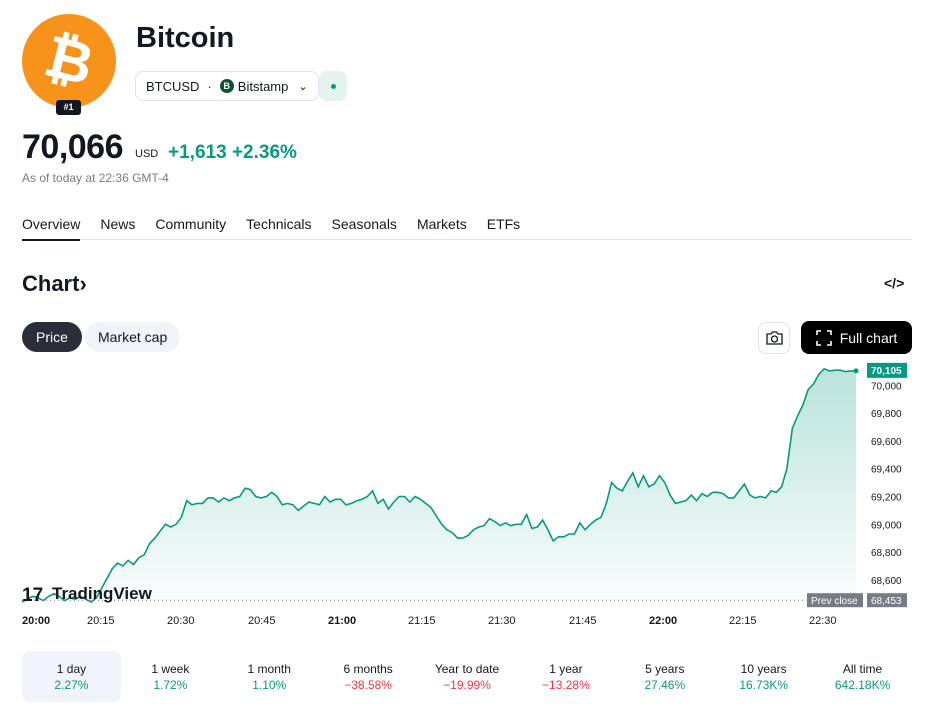 This screenshot has height=722, width=931. Describe the element at coordinates (102, 593) in the screenshot. I see `tradingview-watermark: TradingView` at that location.